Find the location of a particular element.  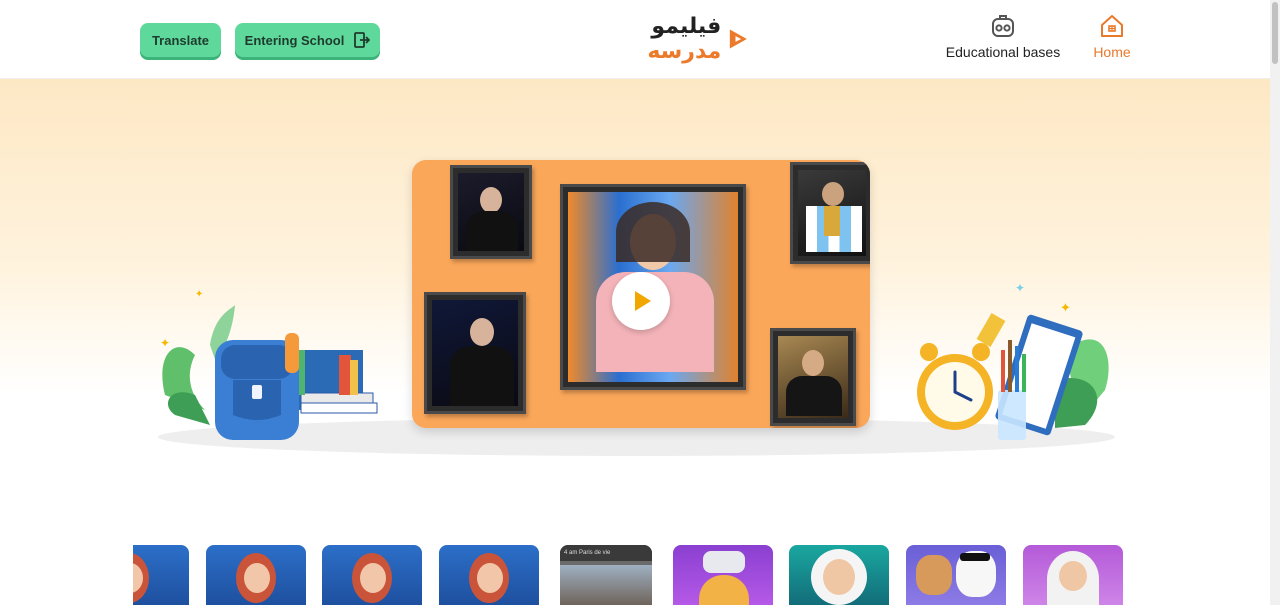

entering-school-button: Entering School is located at coordinates (307, 40).